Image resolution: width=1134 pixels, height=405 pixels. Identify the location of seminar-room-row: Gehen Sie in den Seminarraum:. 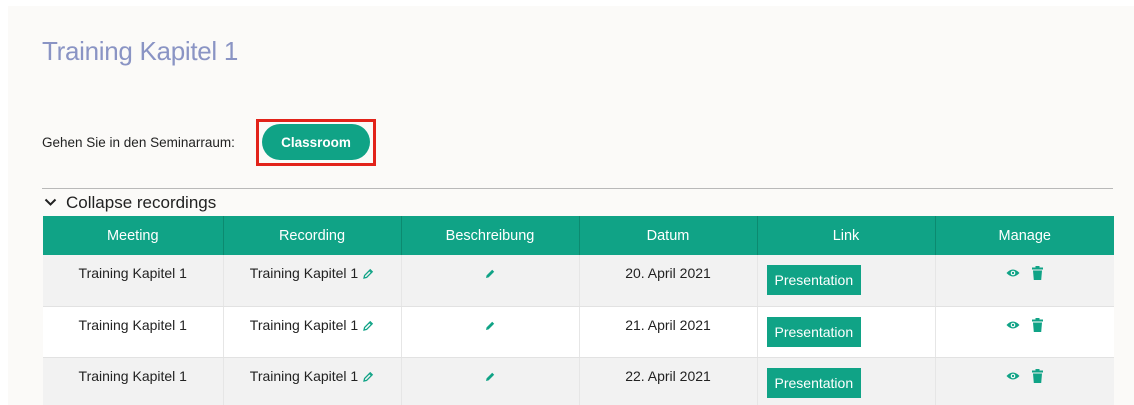
(138, 142).